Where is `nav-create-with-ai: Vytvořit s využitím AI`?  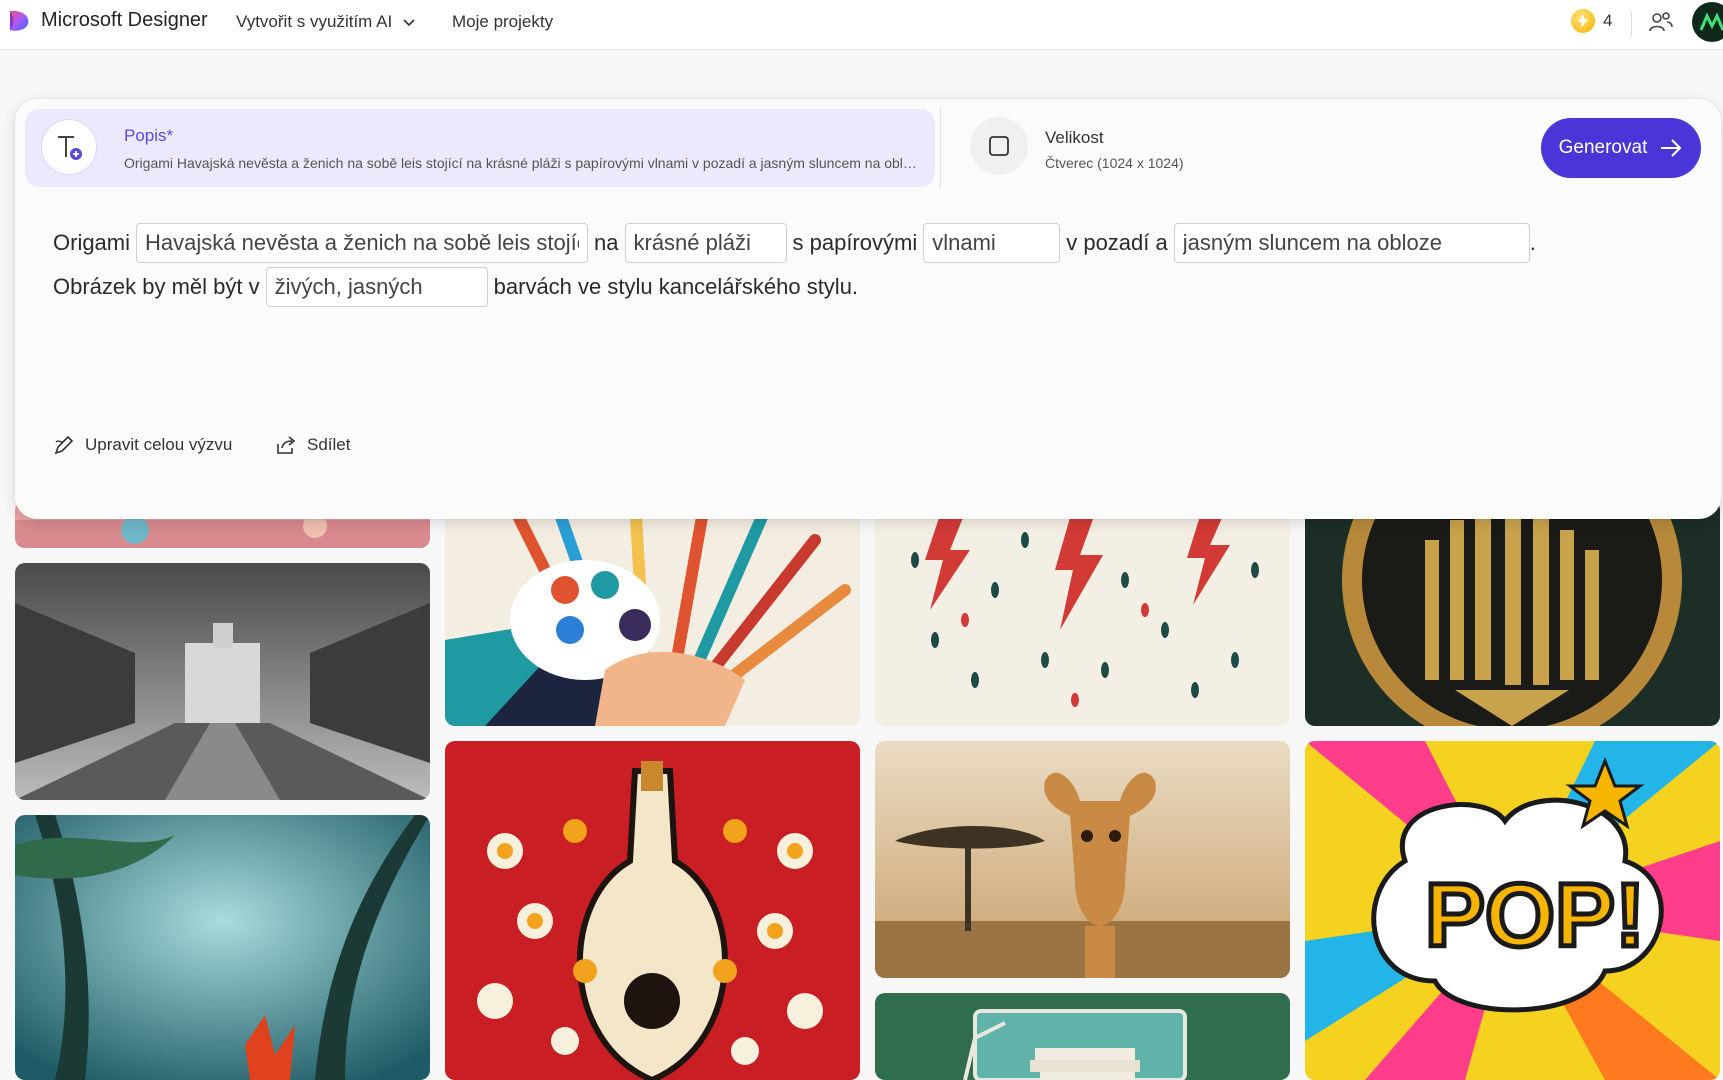 nav-create-with-ai: Vytvořit s využitím AI is located at coordinates (326, 22).